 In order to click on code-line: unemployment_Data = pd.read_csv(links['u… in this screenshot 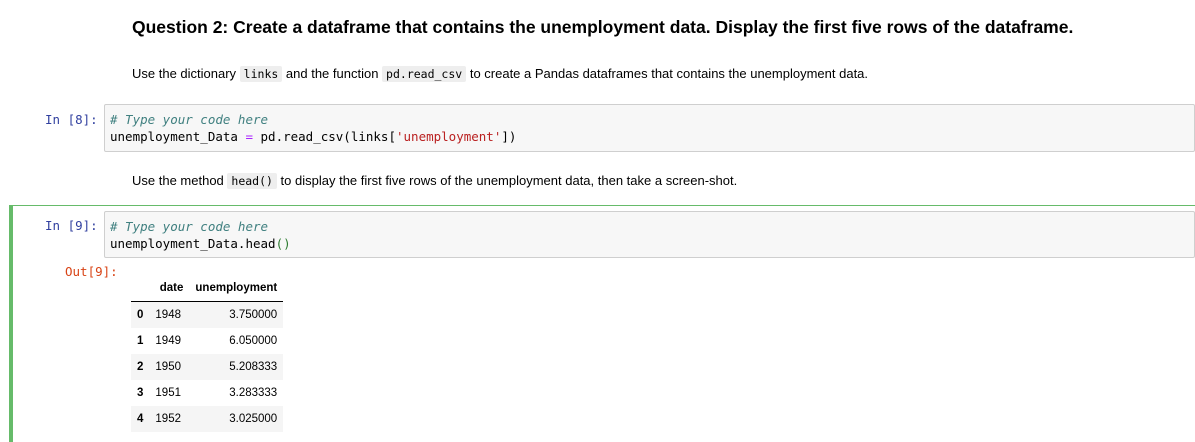, I will do `click(313, 136)`.